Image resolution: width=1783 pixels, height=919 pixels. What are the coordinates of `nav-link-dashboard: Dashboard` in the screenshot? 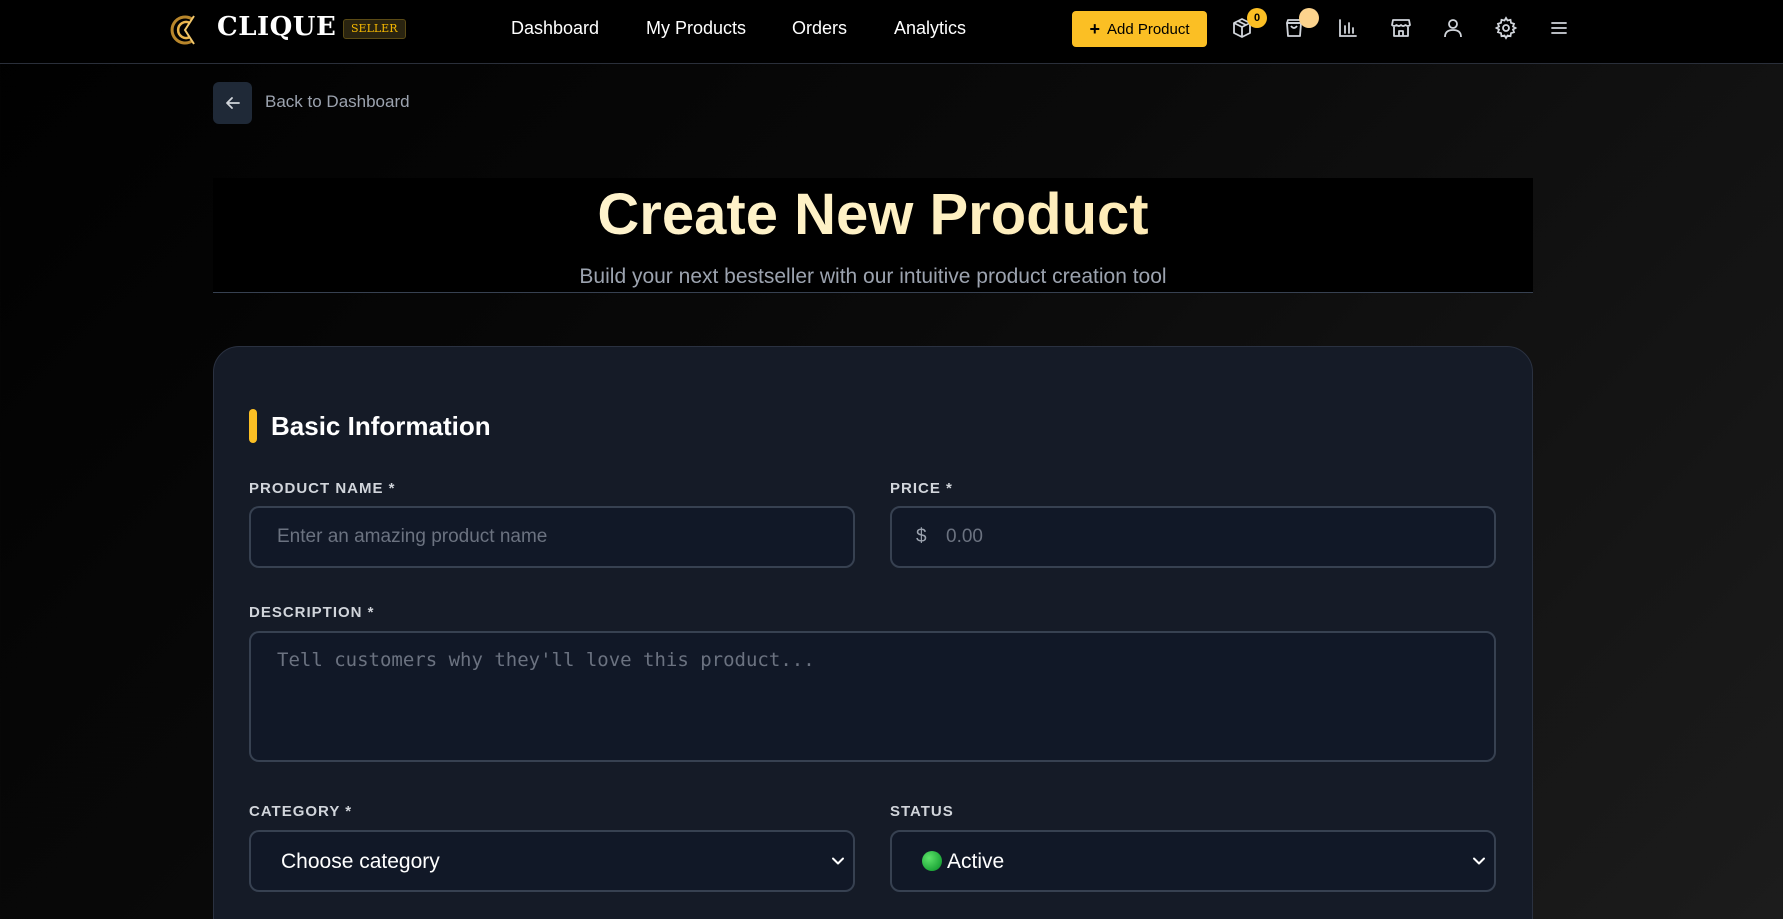 It's located at (555, 28).